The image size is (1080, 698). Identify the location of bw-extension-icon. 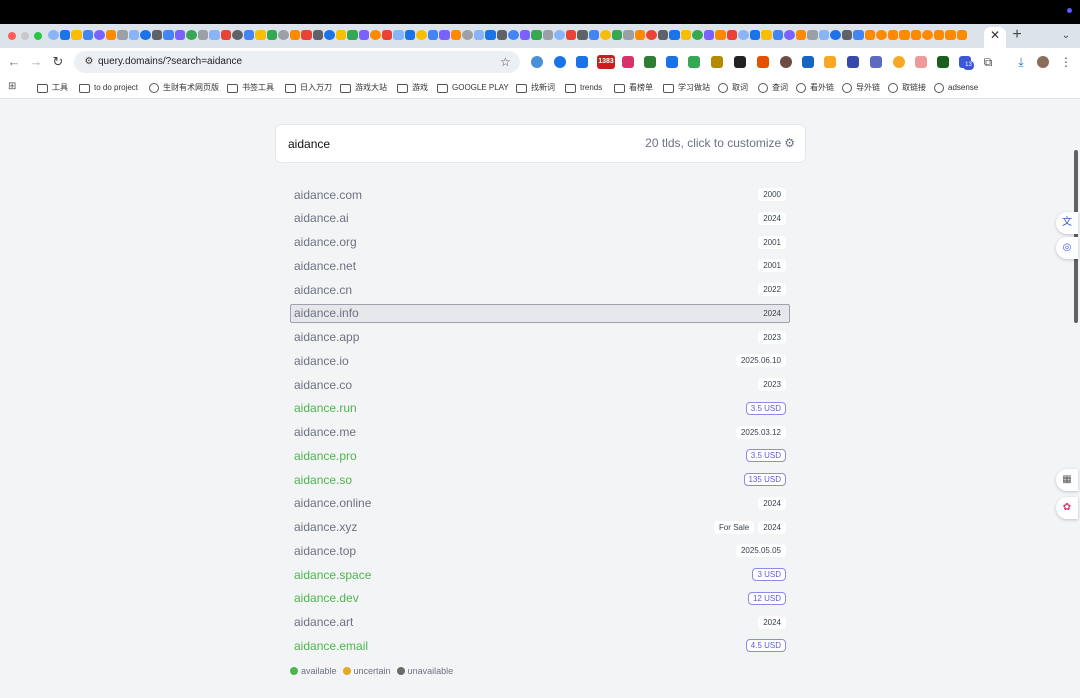
(650, 62).